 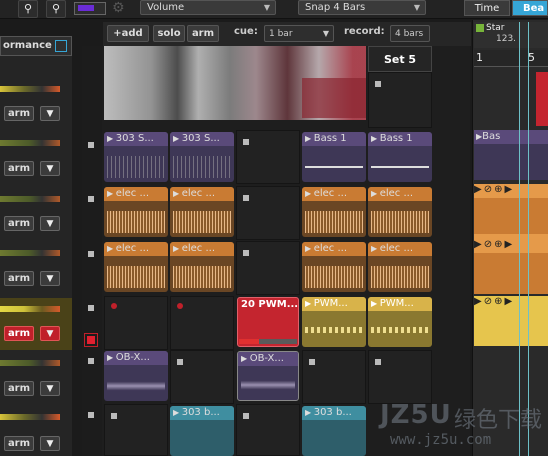 What do you see at coordinates (334, 98) in the screenshot?
I see `blurred-clip` at bounding box center [334, 98].